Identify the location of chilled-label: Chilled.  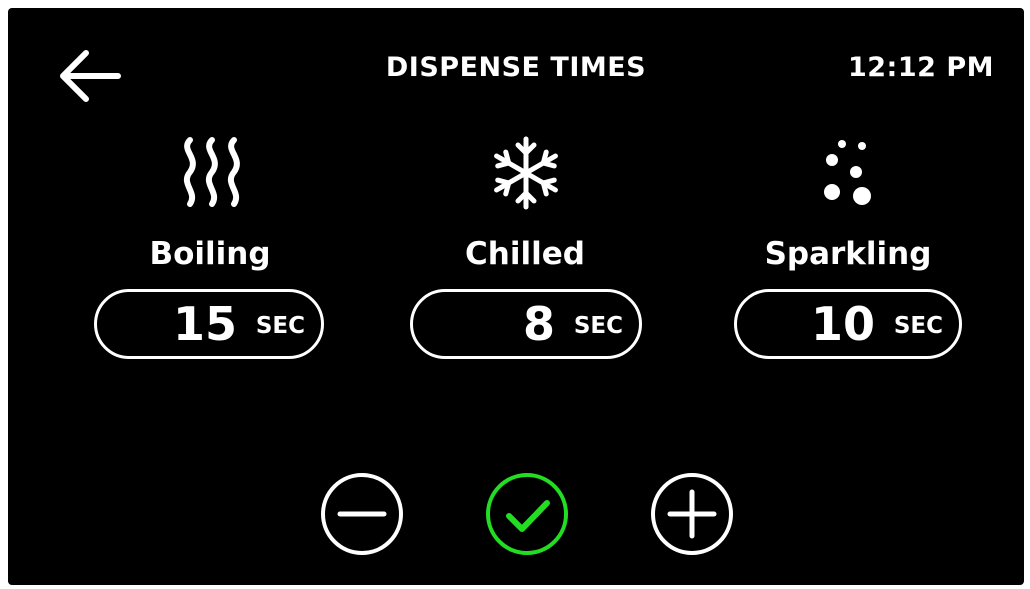
(525, 254).